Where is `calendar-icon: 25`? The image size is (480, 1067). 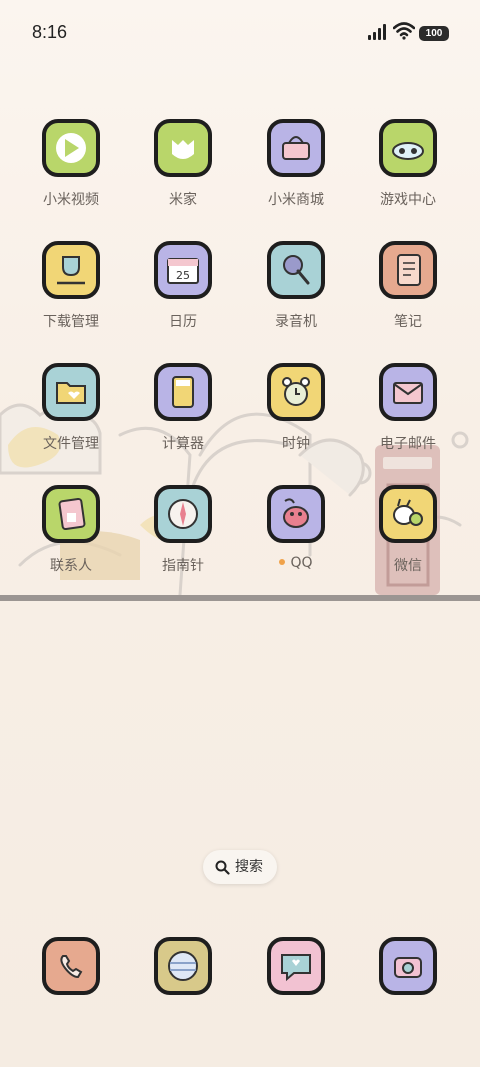
calendar-icon: 25 is located at coordinates (183, 270).